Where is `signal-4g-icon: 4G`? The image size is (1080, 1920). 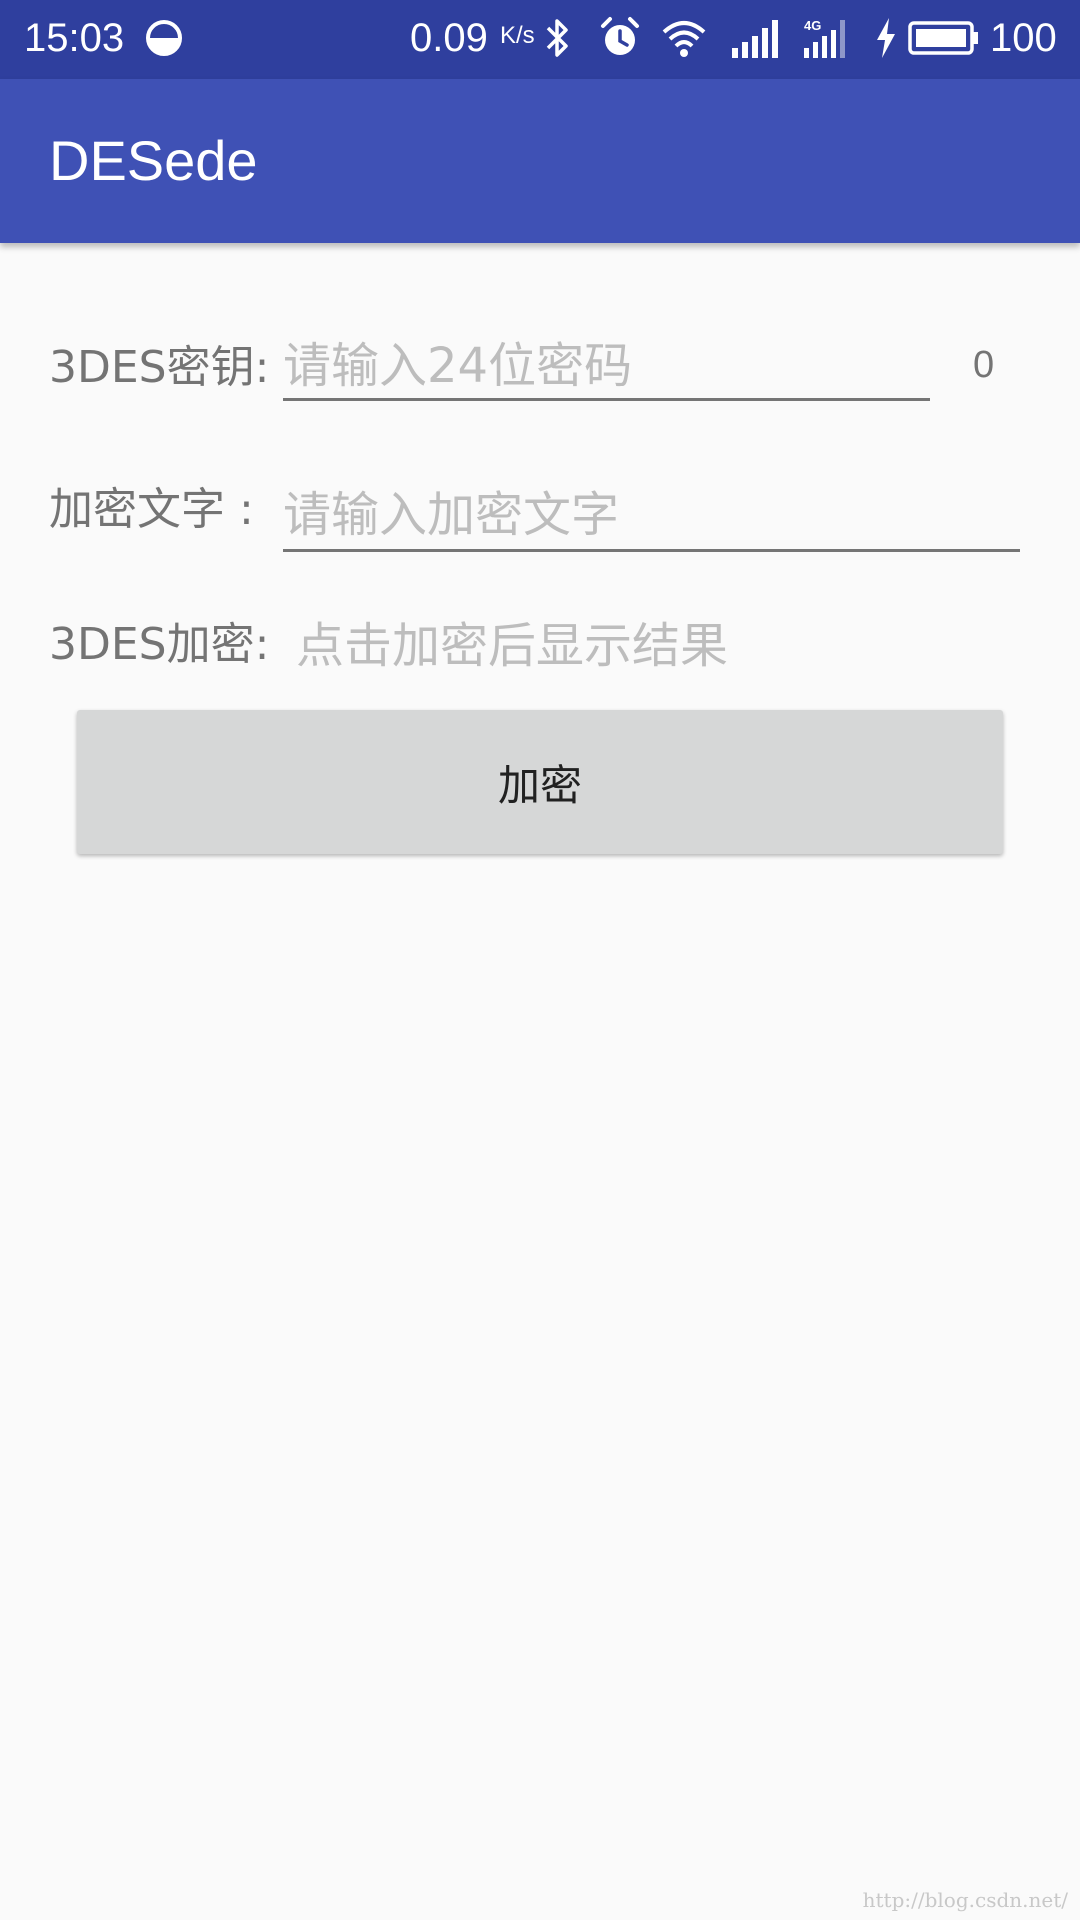 signal-4g-icon: 4G is located at coordinates (824, 38).